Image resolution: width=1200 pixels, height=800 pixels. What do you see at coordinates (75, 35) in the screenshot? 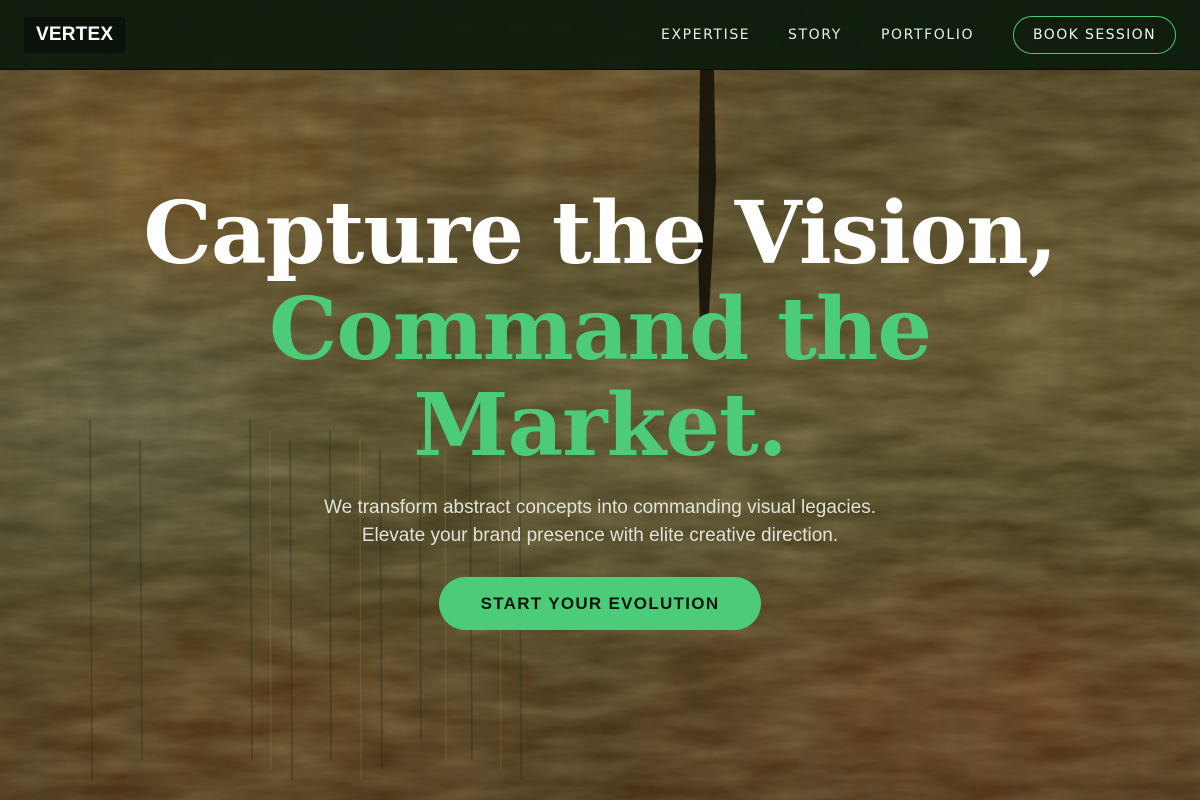
I see `brand-logo: VERTEX` at bounding box center [75, 35].